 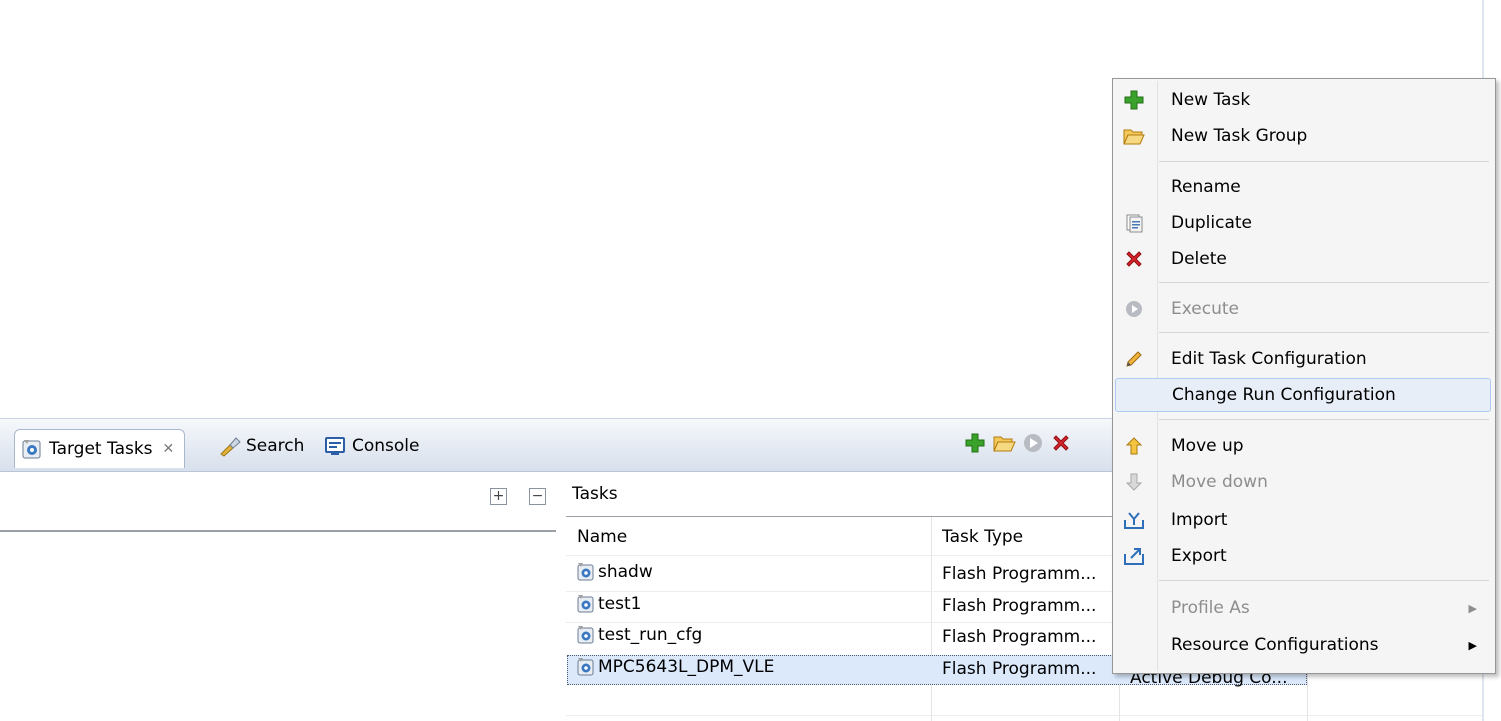 I want to click on close-tab-icon: ✕, so click(x=169, y=449).